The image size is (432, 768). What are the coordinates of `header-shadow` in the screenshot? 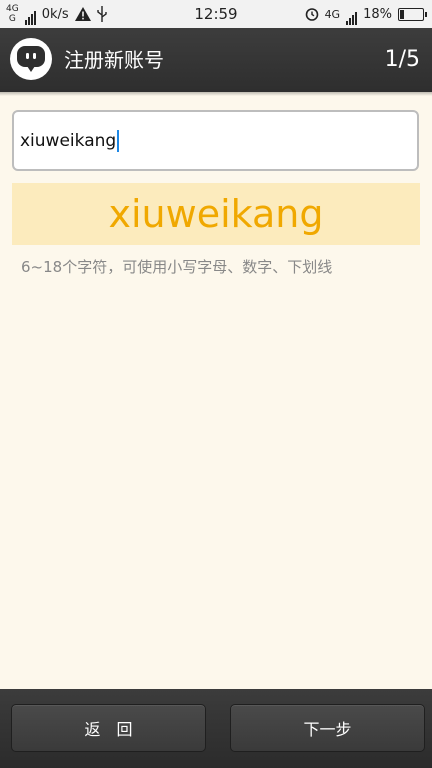 It's located at (216, 94).